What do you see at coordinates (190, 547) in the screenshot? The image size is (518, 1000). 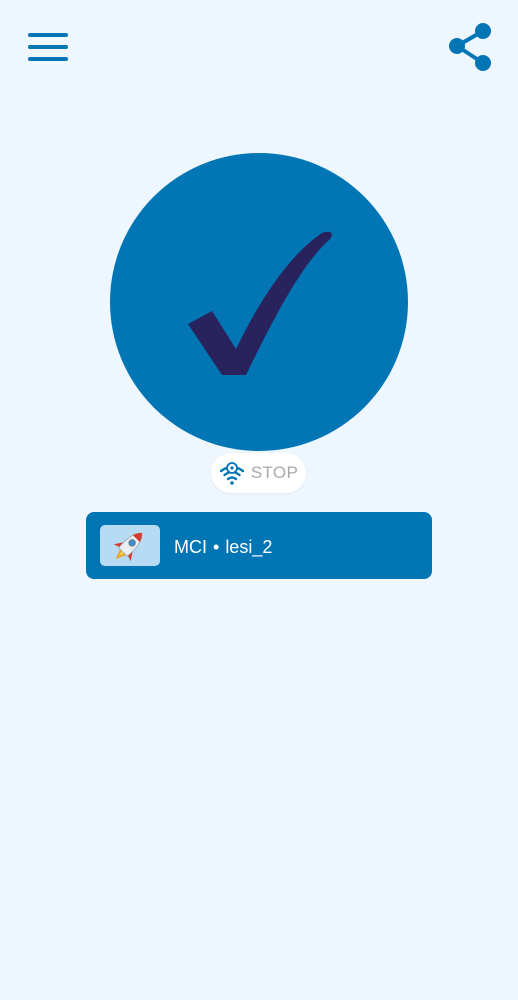 I see `server-operator: MCI` at bounding box center [190, 547].